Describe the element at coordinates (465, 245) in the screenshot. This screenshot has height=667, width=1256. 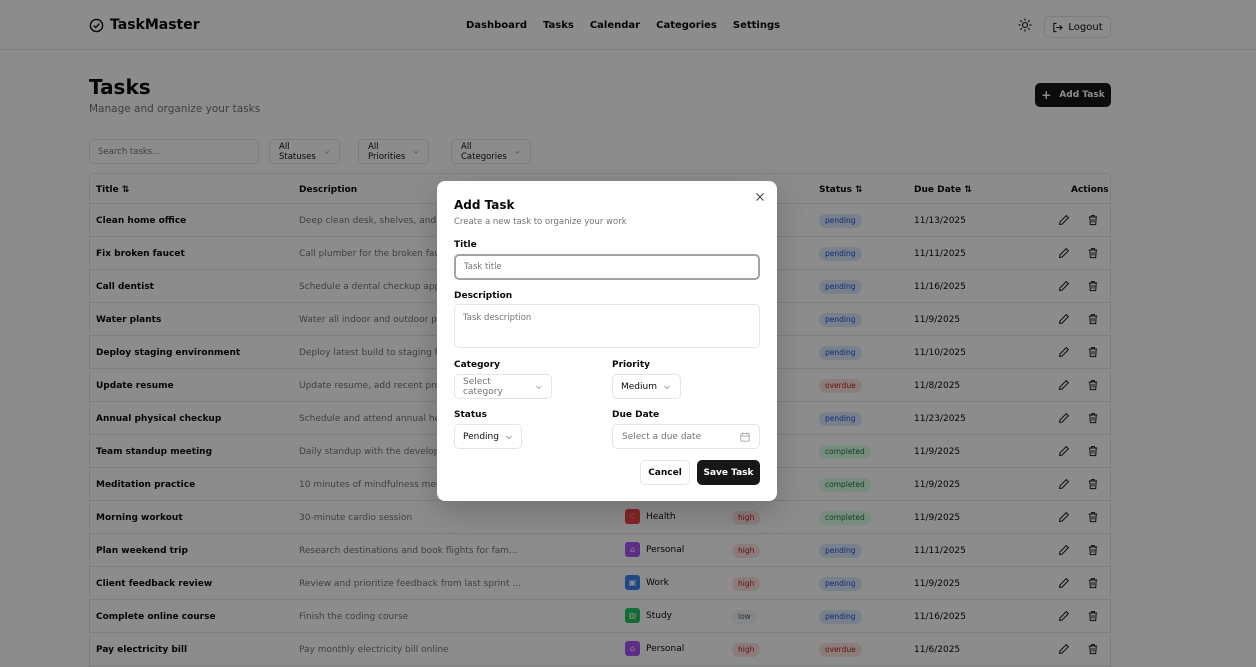
I see `title-label: Title` at that location.